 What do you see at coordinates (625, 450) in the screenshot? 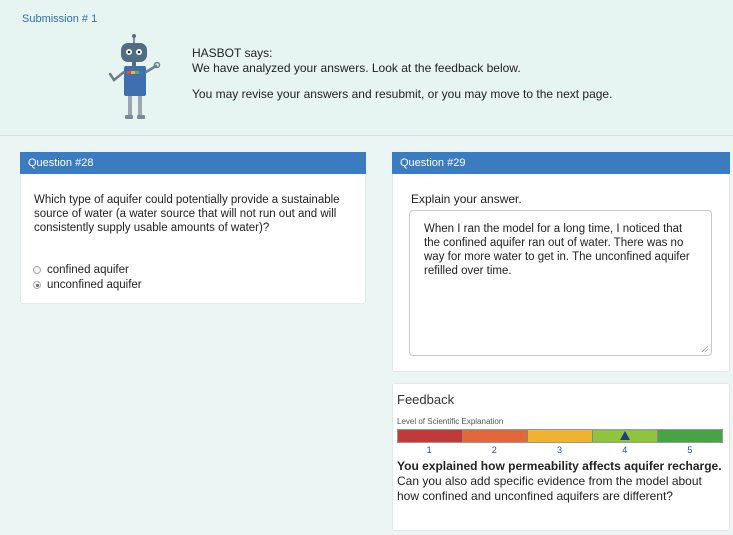
I see `level-number-4: 4` at bounding box center [625, 450].